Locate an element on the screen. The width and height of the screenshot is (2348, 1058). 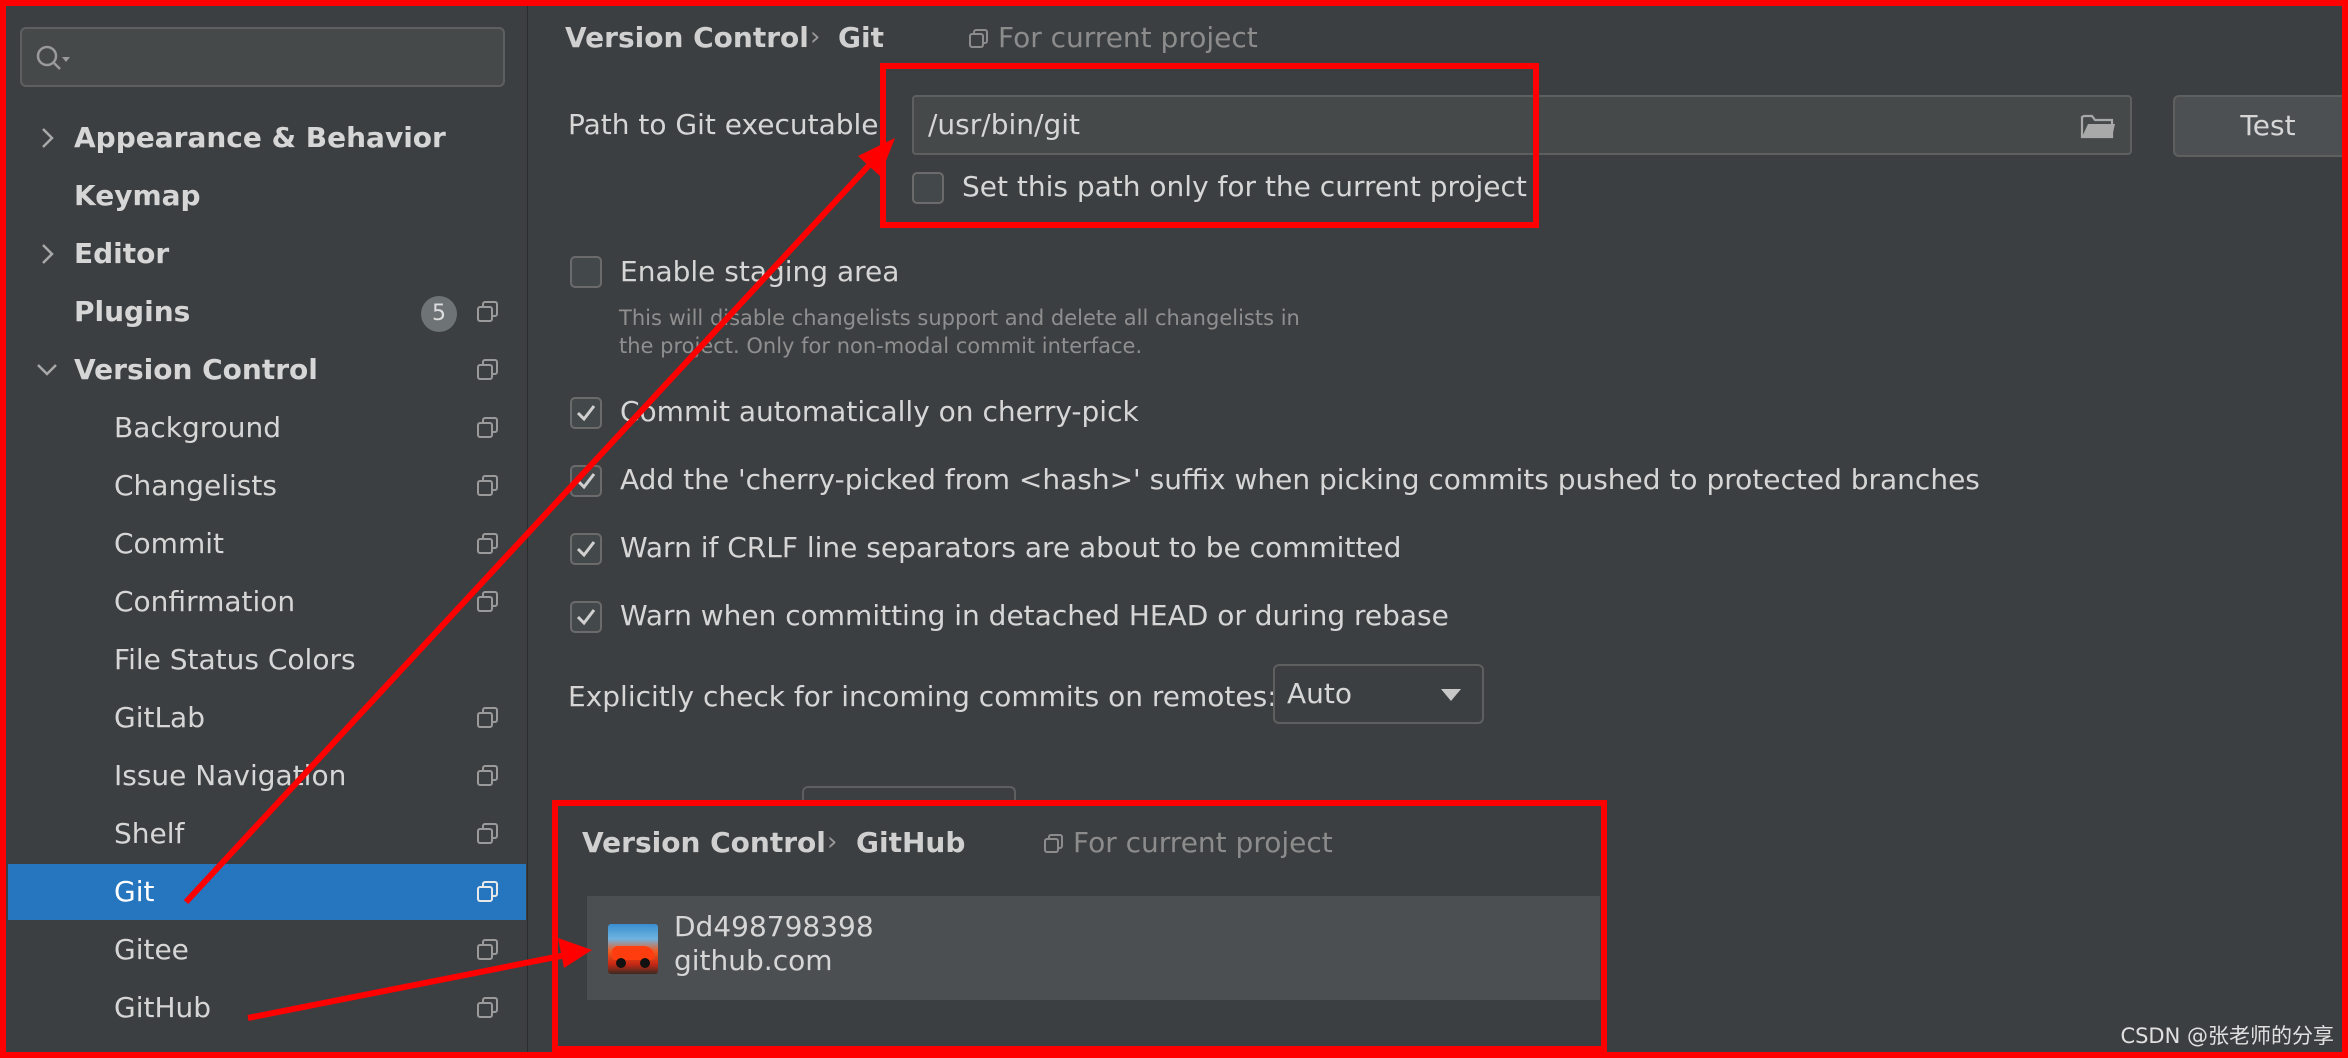
arrow-github-to-account is located at coordinates (407, 986).